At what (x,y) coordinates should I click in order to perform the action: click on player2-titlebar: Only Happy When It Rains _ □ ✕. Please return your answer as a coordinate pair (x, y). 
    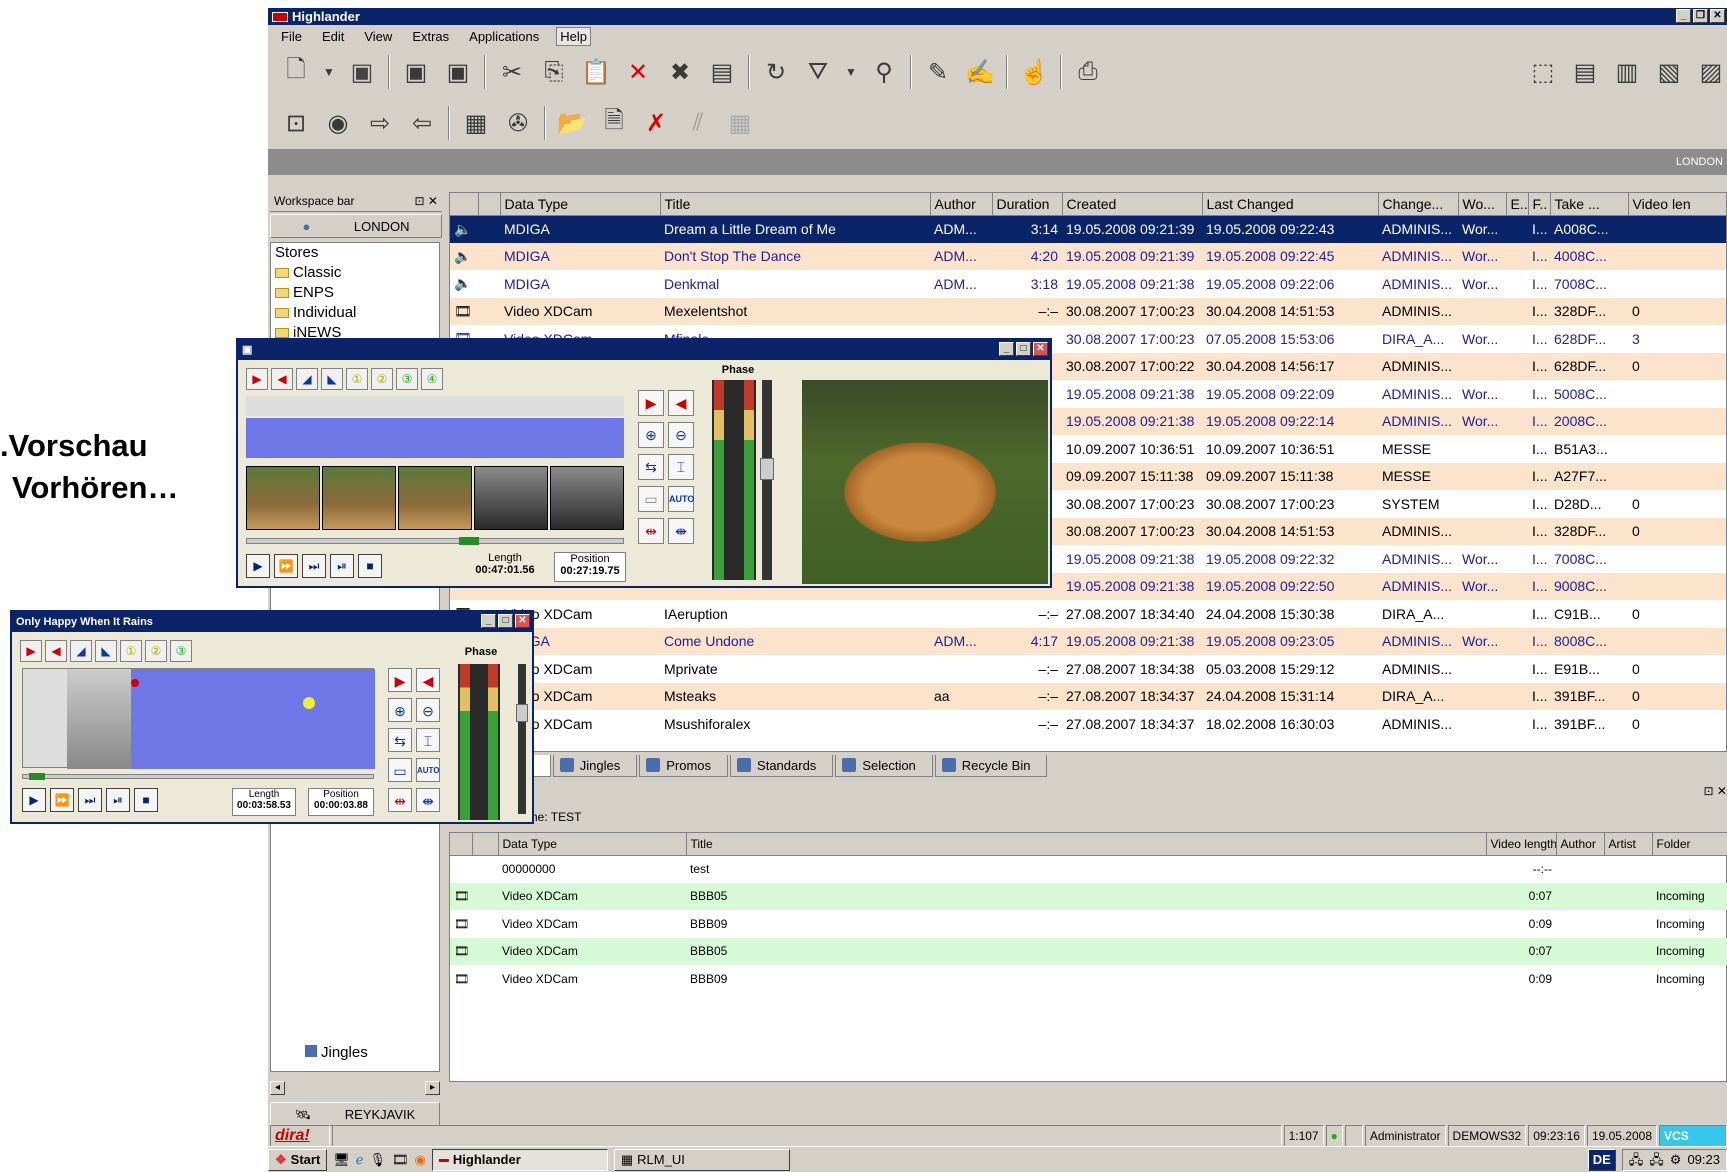
    Looking at the image, I should click on (272, 622).